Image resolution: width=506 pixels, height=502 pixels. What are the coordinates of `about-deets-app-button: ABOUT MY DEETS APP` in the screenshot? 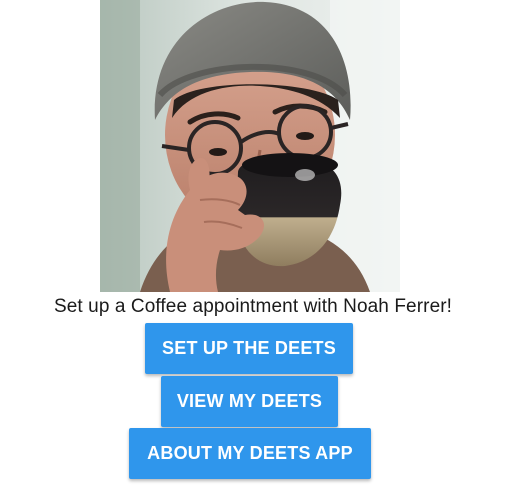 It's located at (250, 453).